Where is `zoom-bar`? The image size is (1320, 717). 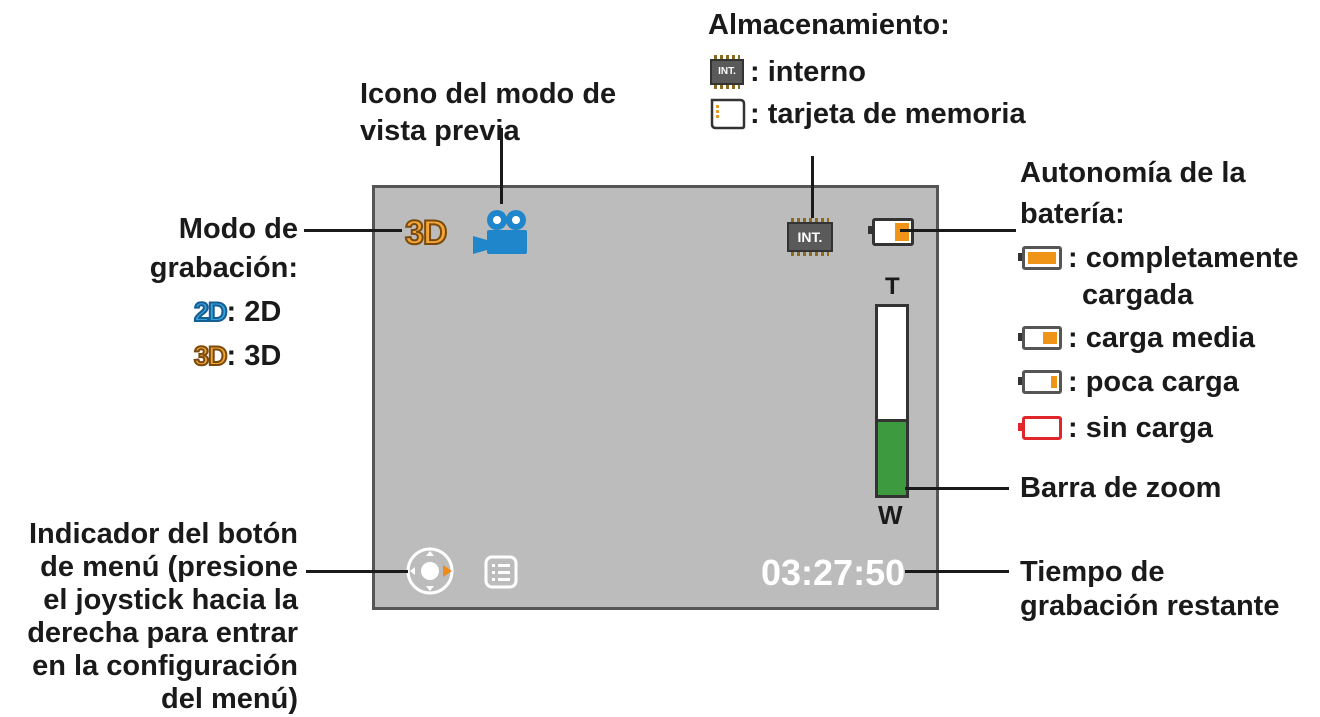
zoom-bar is located at coordinates (892, 401).